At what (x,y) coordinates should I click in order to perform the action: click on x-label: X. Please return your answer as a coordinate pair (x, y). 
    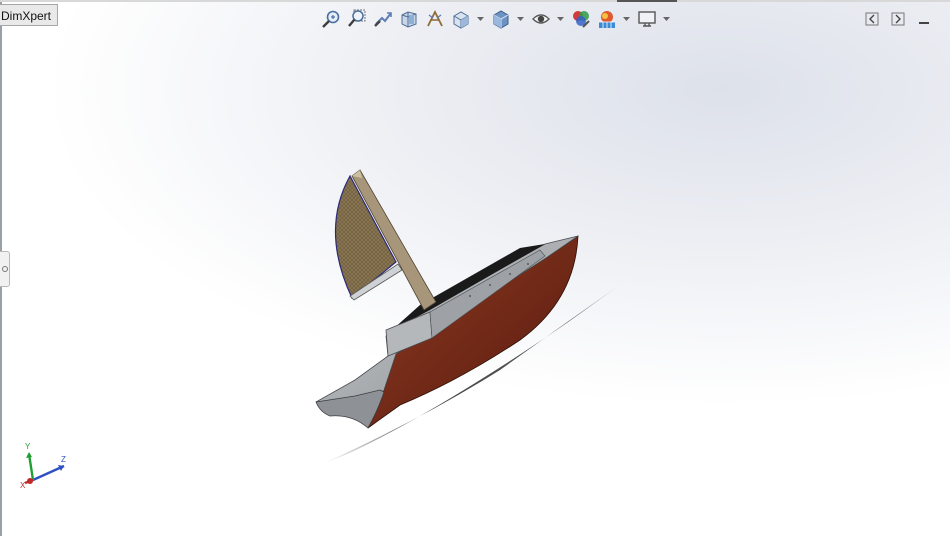
    Looking at the image, I should click on (23, 485).